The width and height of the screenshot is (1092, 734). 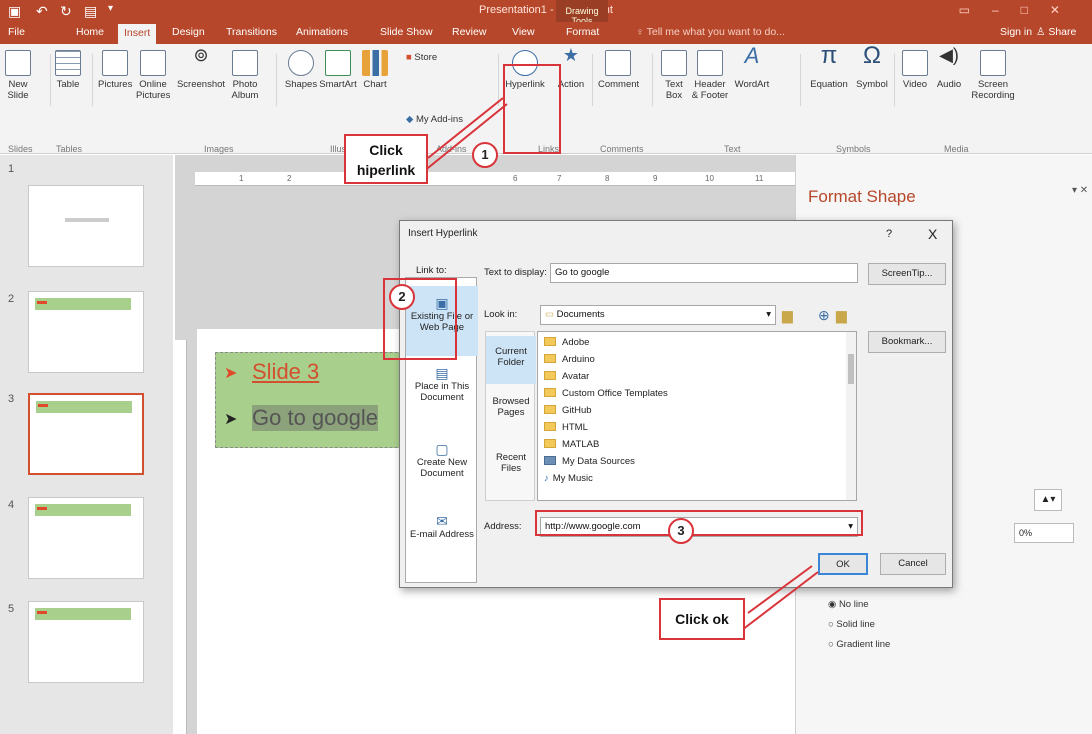 What do you see at coordinates (495, 179) in the screenshot?
I see `horizontal-ruler: 1 2 6 7 8 9 10 11` at bounding box center [495, 179].